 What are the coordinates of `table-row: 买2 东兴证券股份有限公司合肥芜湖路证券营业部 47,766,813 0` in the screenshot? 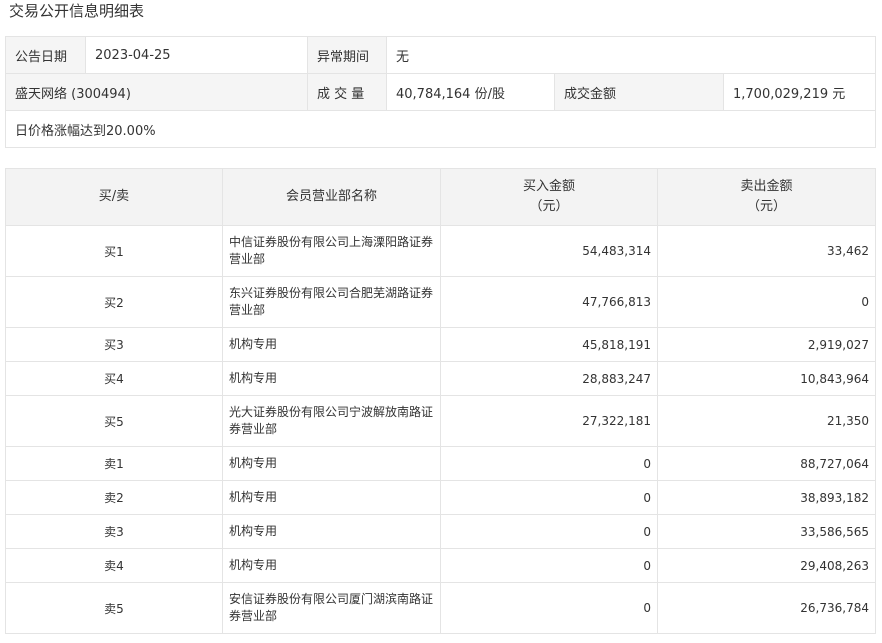 It's located at (440, 302).